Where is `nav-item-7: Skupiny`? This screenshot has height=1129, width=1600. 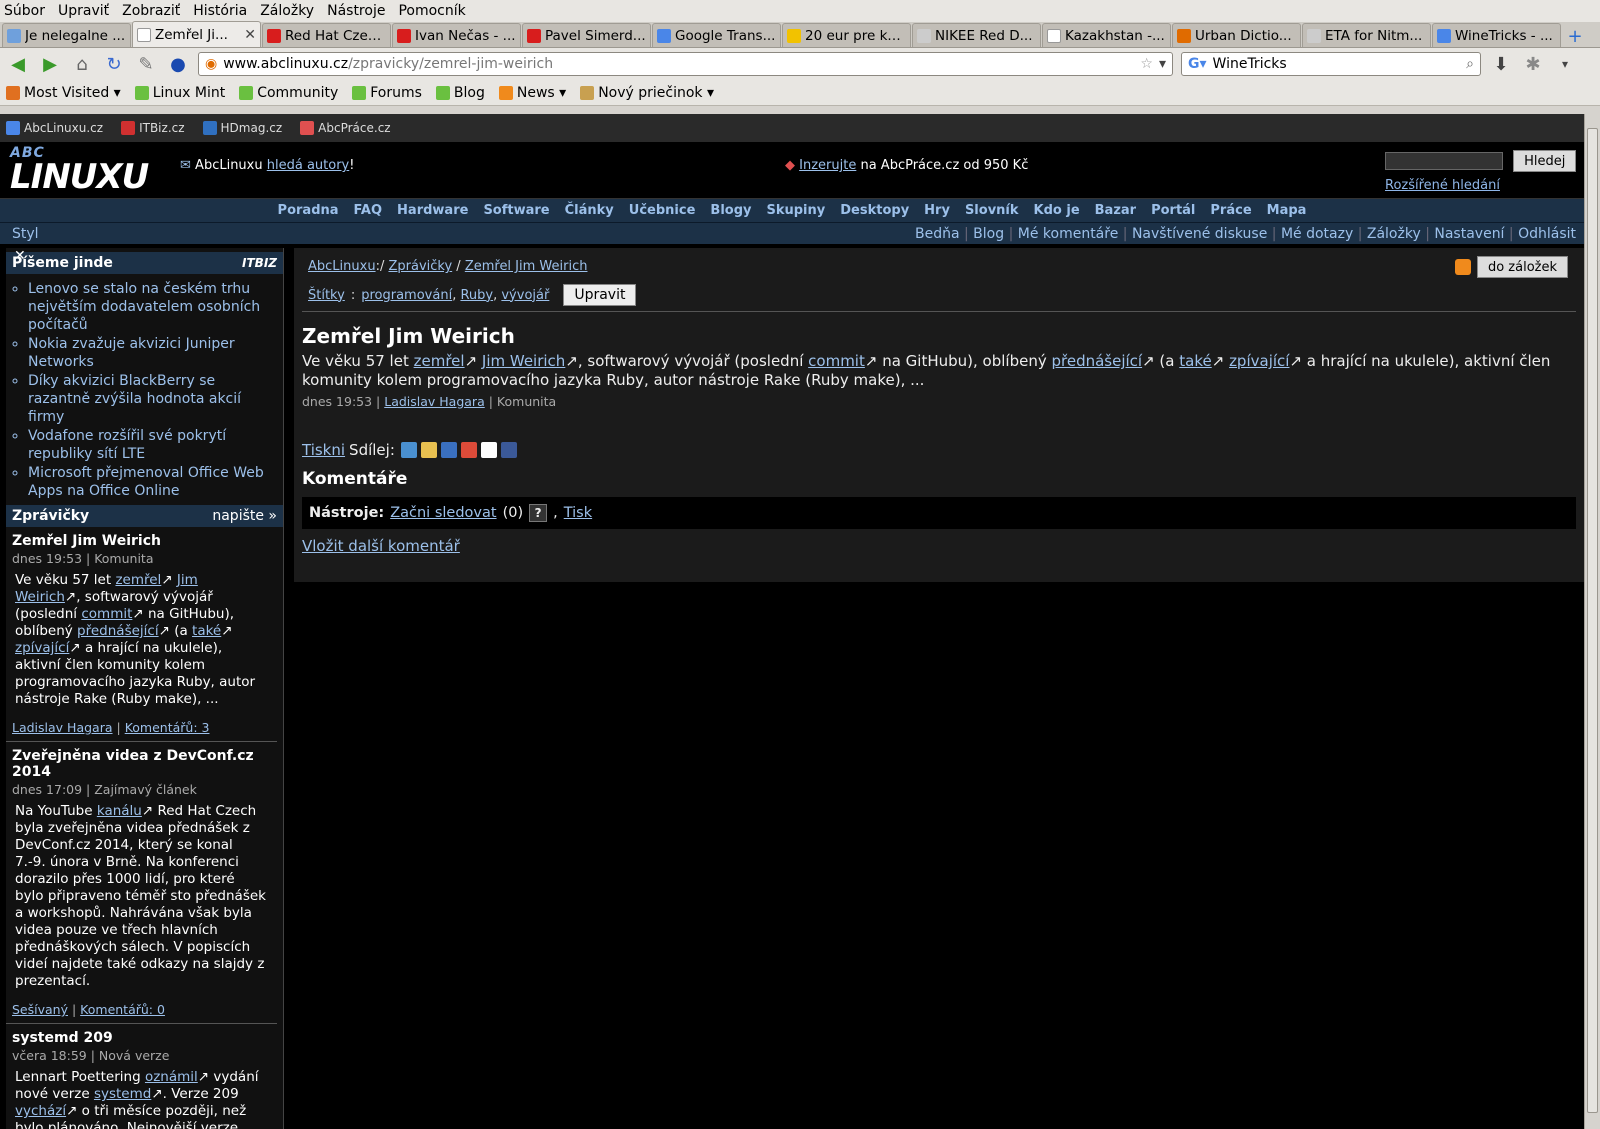
nav-item-7: Skupiny is located at coordinates (795, 210).